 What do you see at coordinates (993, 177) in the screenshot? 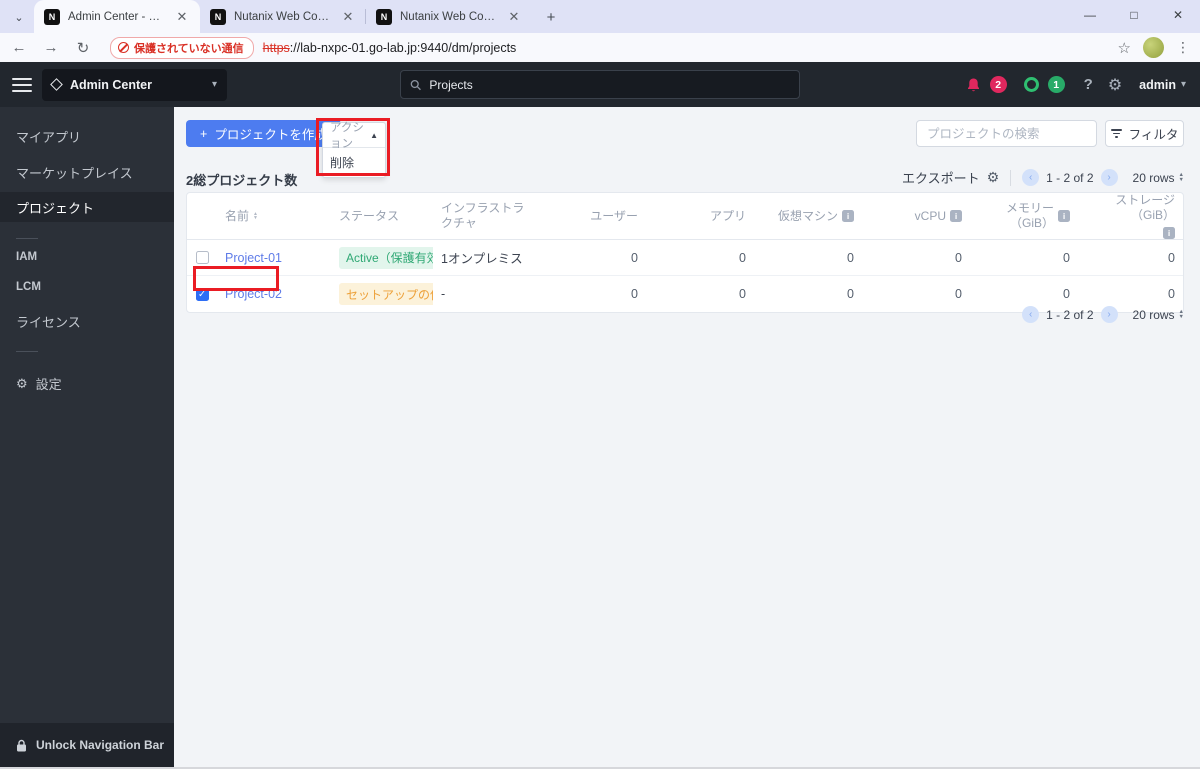
I see `table-settings-gear-icon: ⚙` at bounding box center [993, 177].